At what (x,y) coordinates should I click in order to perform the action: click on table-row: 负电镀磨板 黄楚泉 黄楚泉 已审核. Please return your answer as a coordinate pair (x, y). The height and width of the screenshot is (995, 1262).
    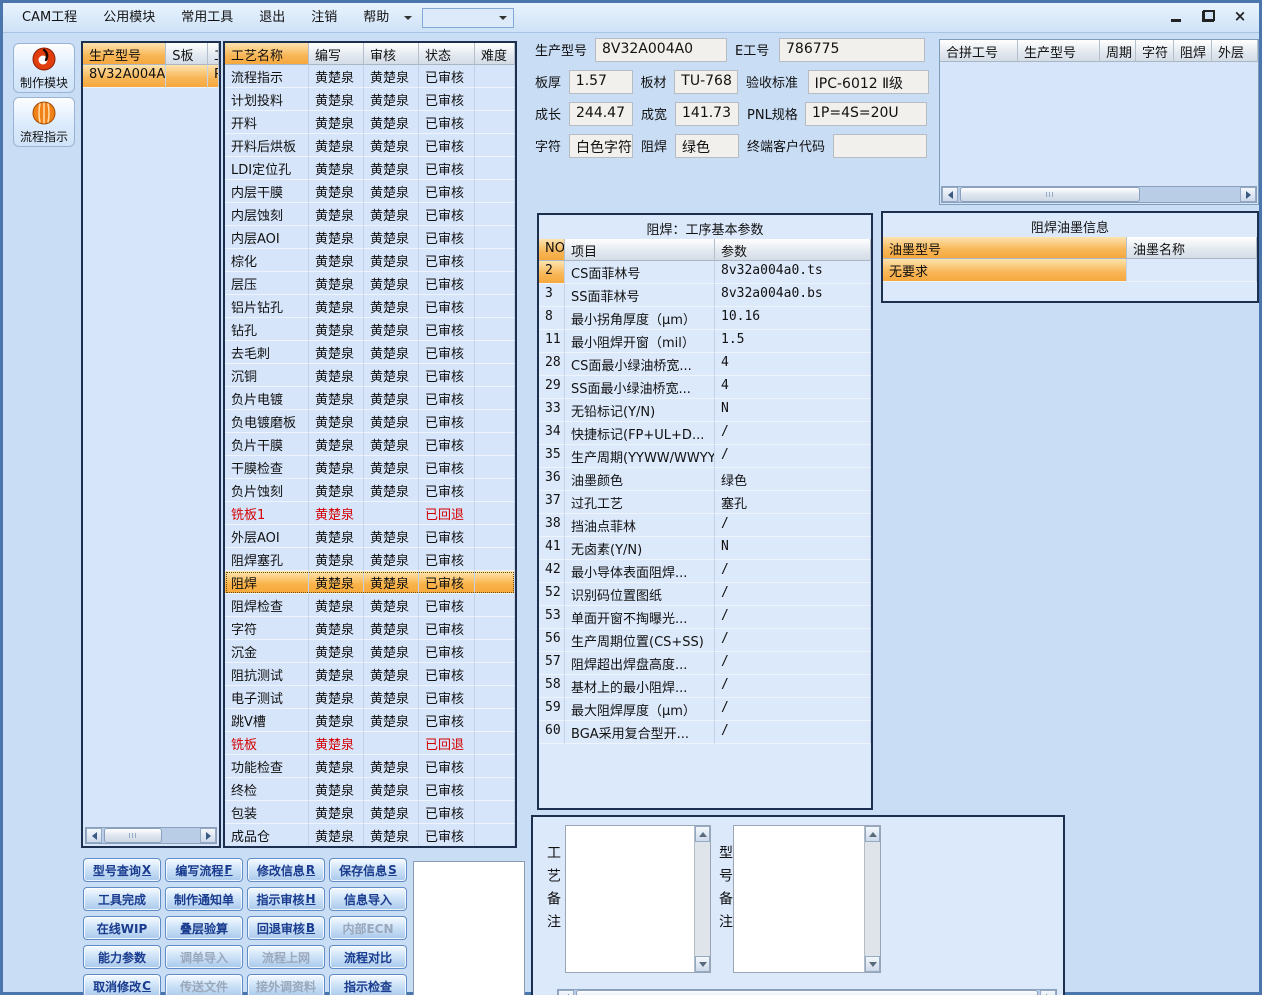
    Looking at the image, I should click on (370, 421).